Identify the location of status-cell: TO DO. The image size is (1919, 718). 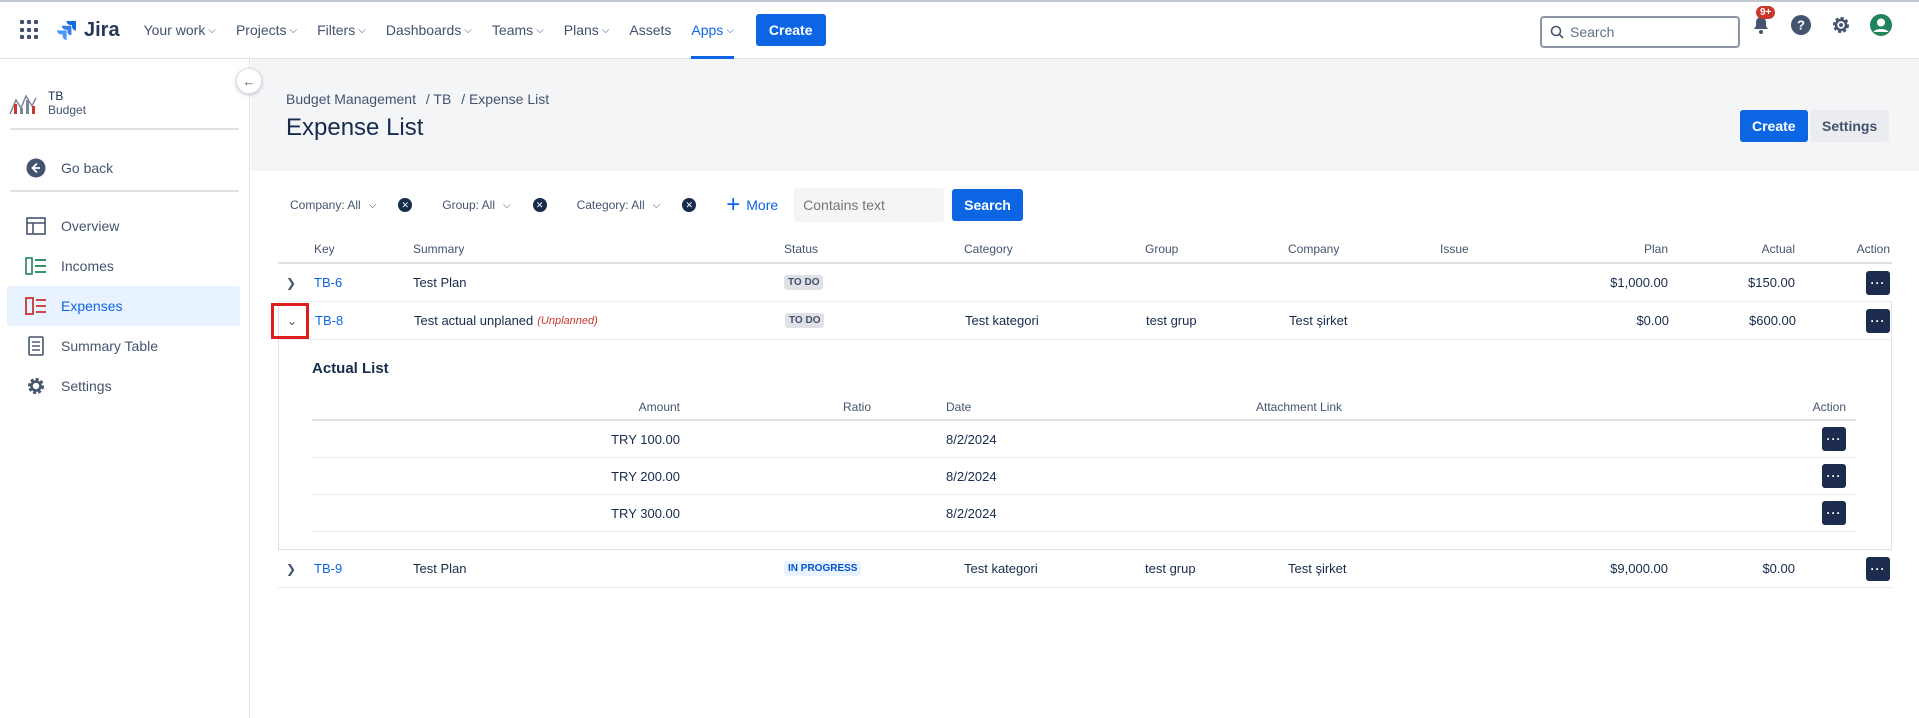
(805, 320).